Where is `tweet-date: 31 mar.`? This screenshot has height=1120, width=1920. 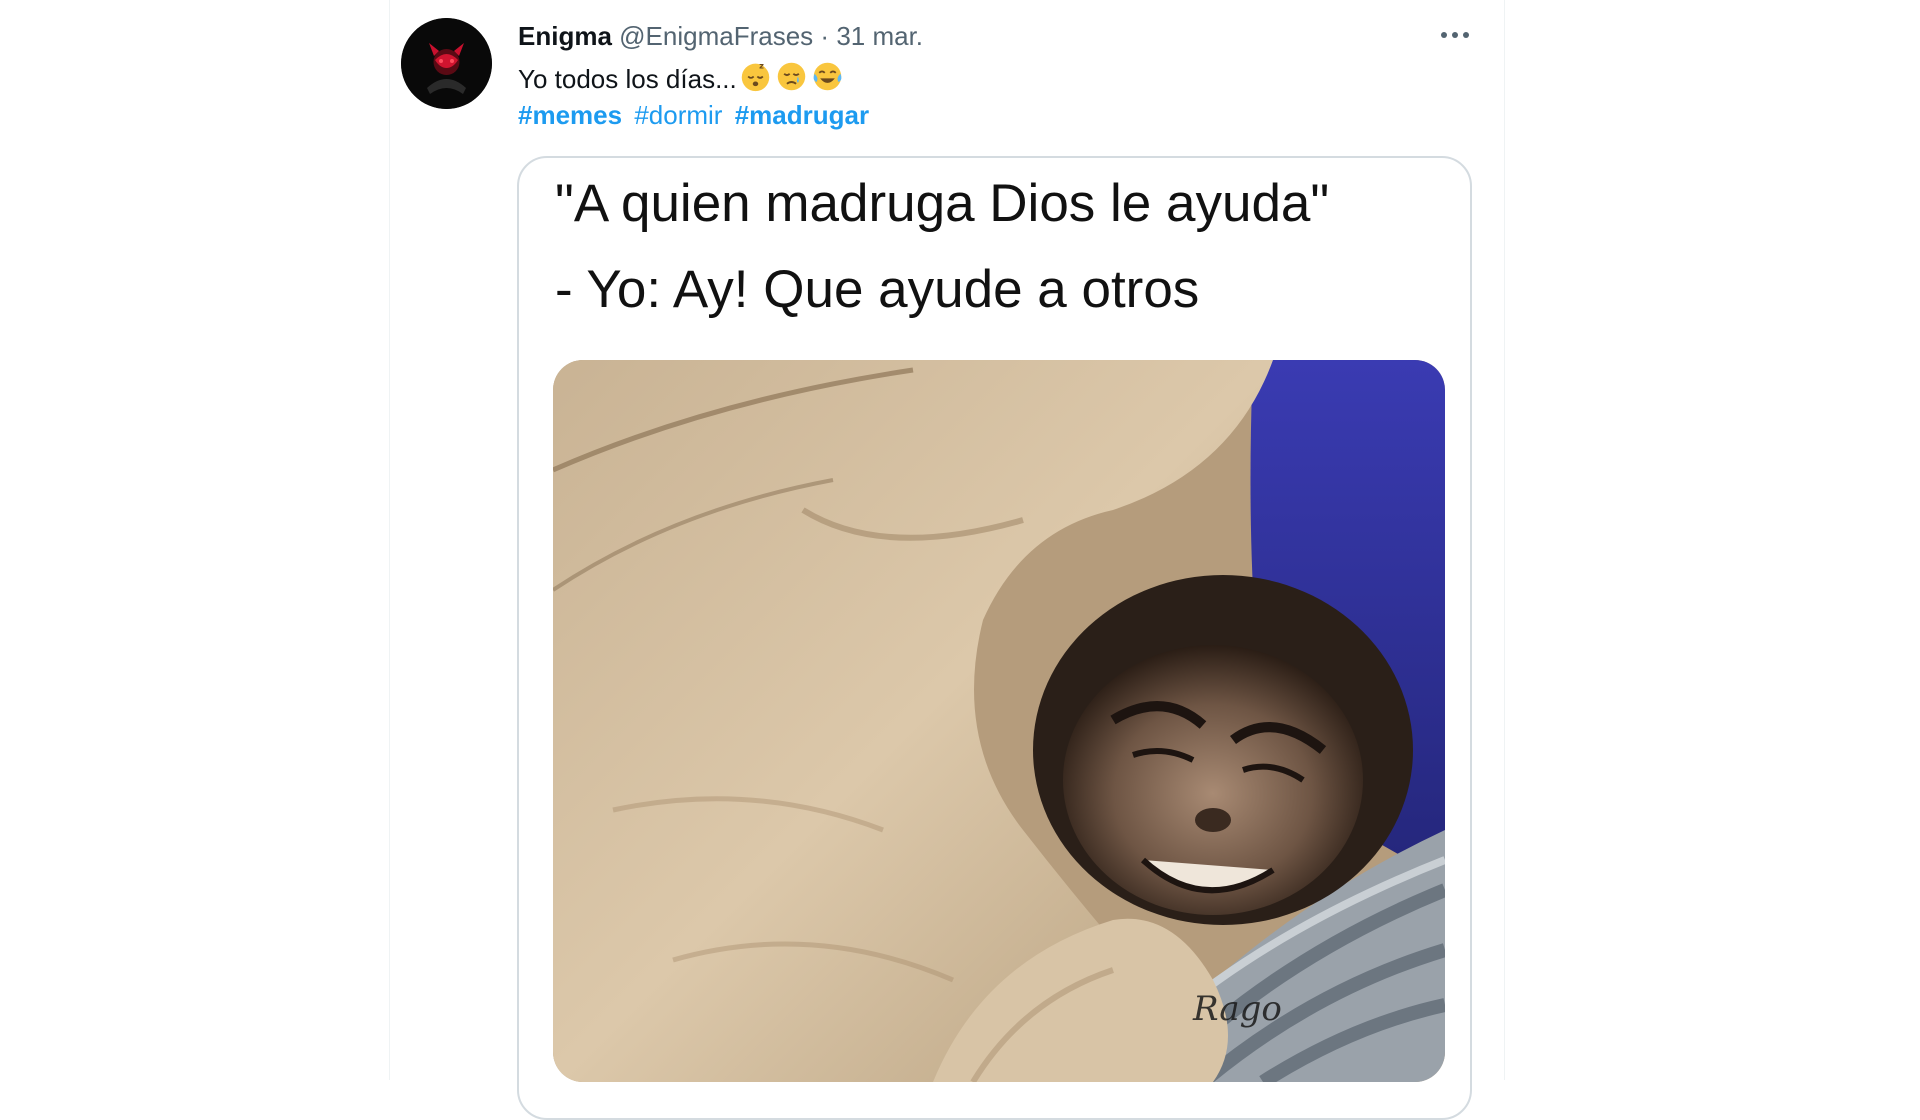
tweet-date: 31 mar. is located at coordinates (879, 36).